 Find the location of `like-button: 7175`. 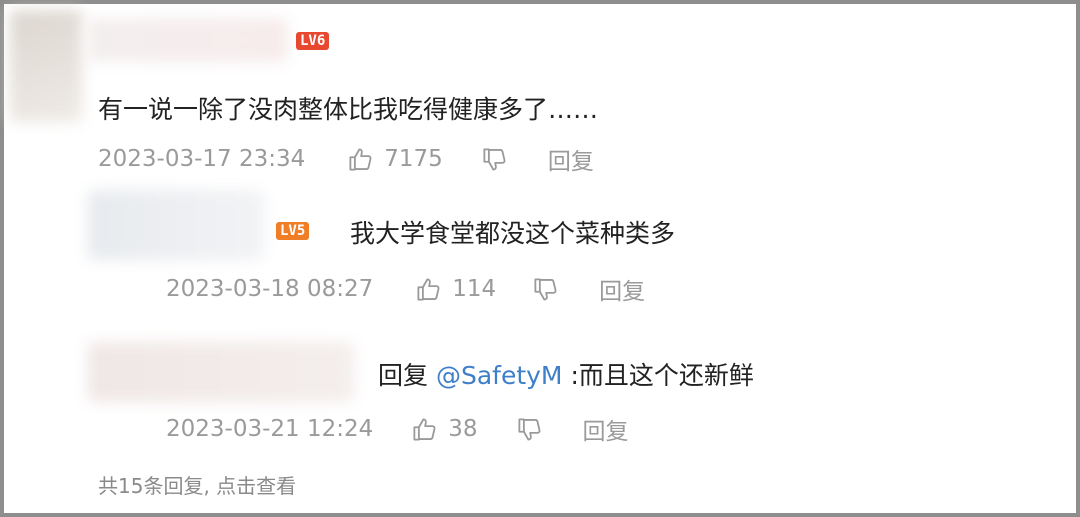

like-button: 7175 is located at coordinates (395, 159).